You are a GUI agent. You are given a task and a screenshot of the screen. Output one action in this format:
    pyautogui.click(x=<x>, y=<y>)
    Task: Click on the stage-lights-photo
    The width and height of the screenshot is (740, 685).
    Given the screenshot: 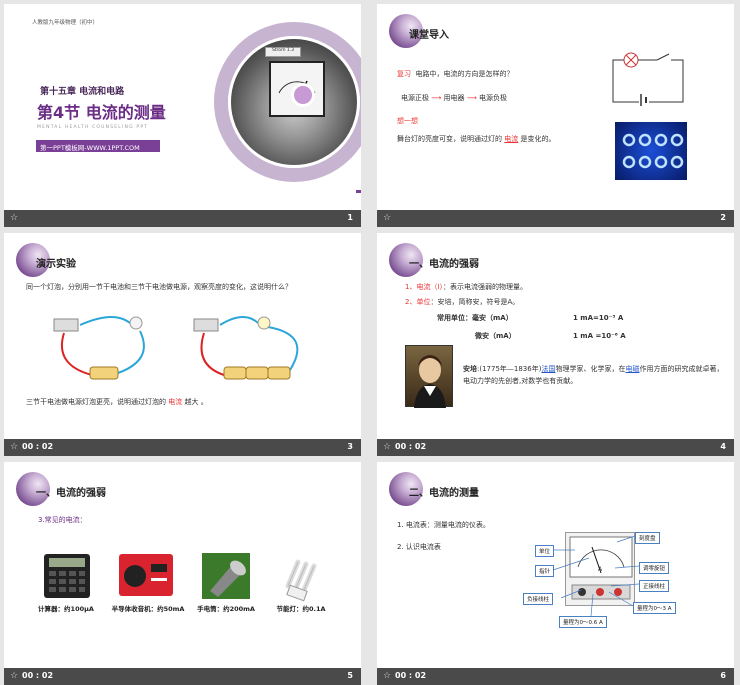 What is the action you would take?
    pyautogui.click(x=651, y=151)
    